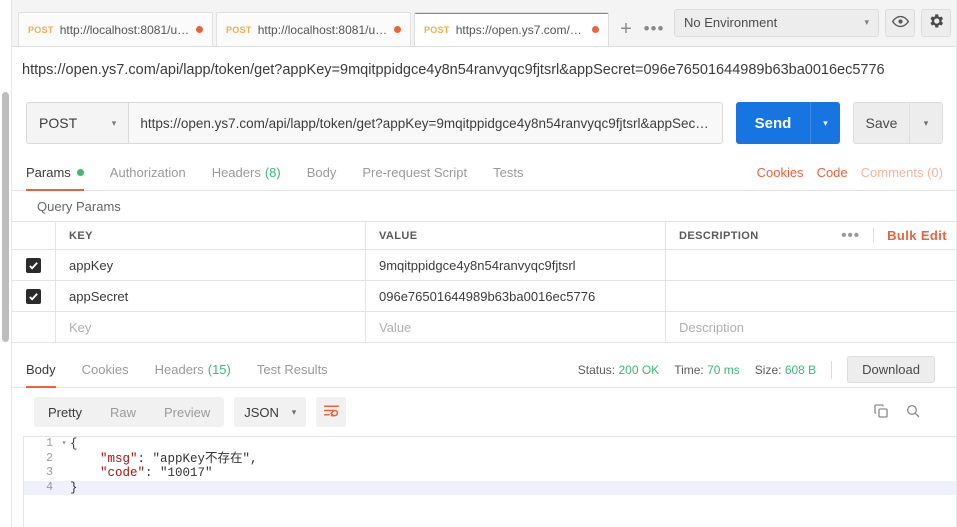 The height and width of the screenshot is (527, 957). What do you see at coordinates (891, 369) in the screenshot?
I see `download-button: Download` at bounding box center [891, 369].